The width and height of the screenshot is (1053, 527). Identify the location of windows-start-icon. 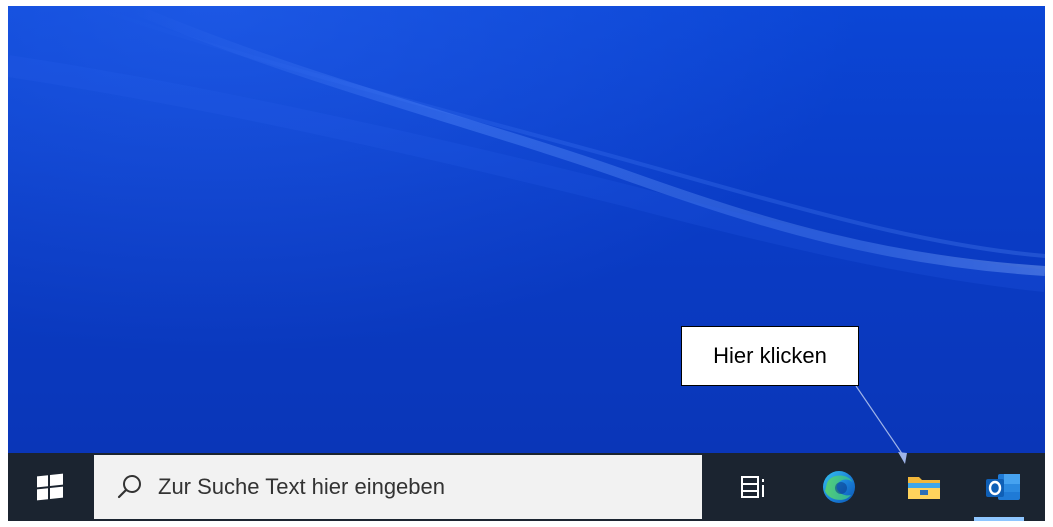
(50, 487).